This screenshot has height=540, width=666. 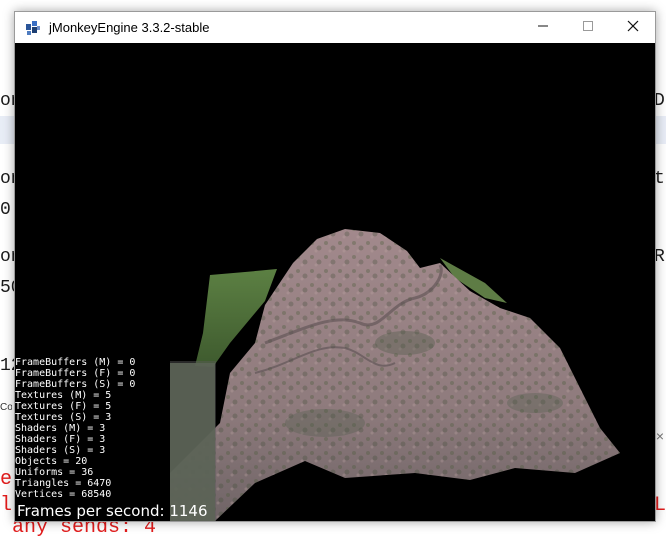 I want to click on background-tab-label: Co, so click(x=6, y=407).